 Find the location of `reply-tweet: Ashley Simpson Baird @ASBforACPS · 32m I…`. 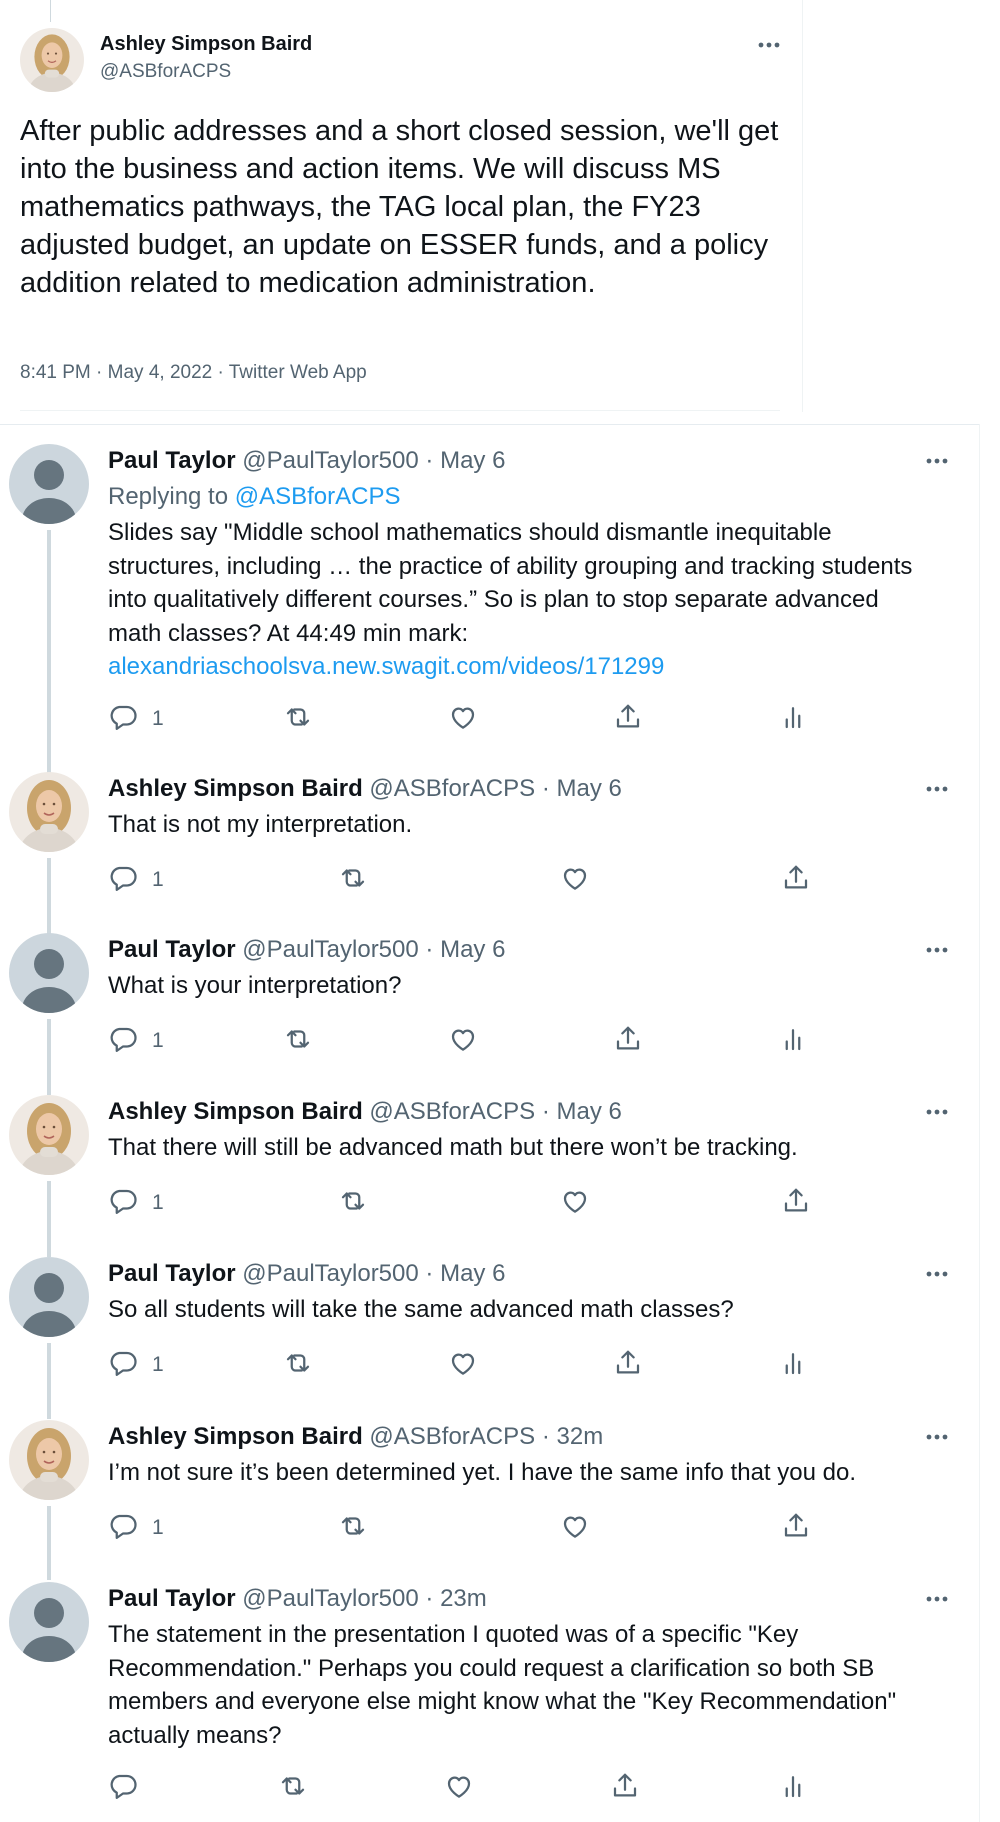

reply-tweet: Ashley Simpson Baird @ASBforACPS · 32m I… is located at coordinates (490, 1500).